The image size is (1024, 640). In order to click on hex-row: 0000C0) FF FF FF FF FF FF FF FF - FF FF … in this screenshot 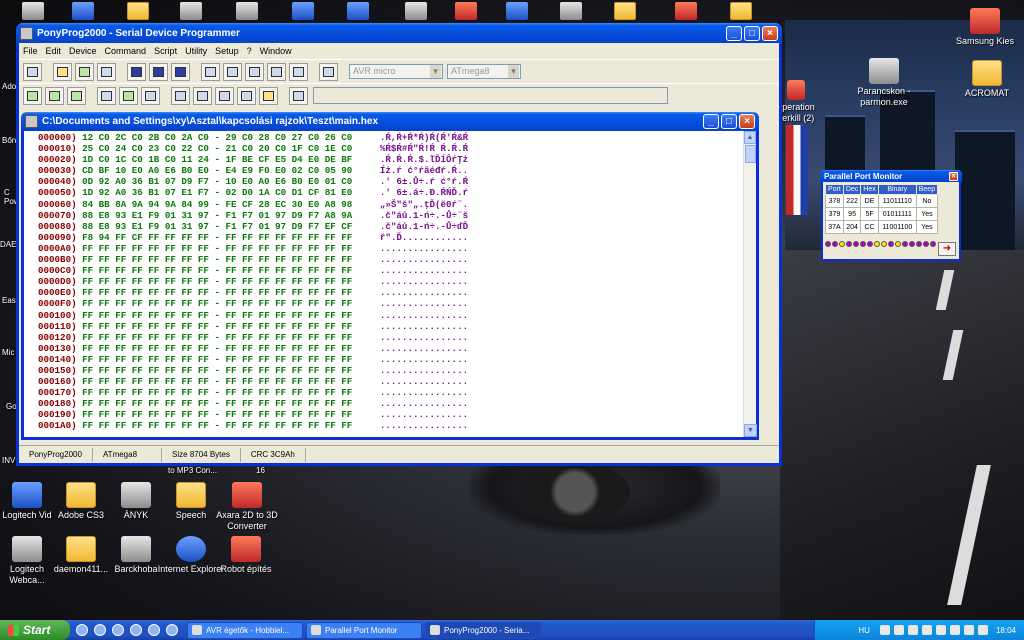, I will do `click(392, 270)`.